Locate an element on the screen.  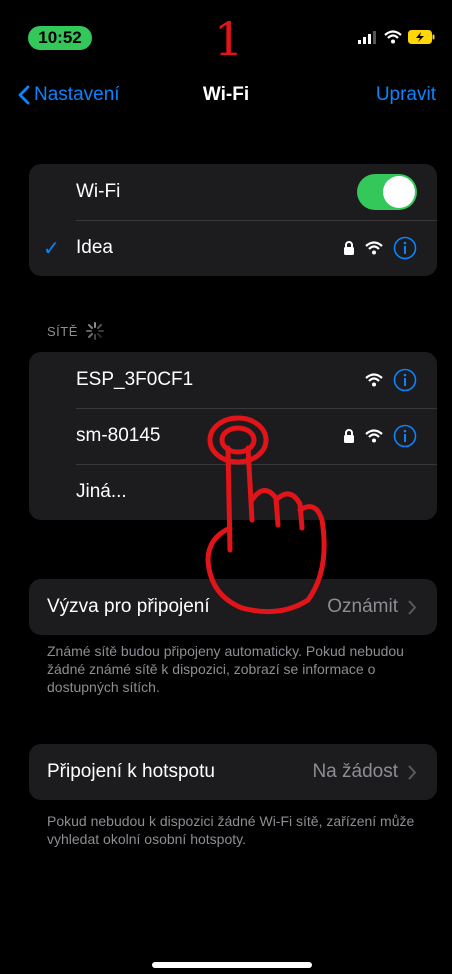
nav-bar: Nastavení Wi-Fi Upravit is located at coordinates (226, 98).